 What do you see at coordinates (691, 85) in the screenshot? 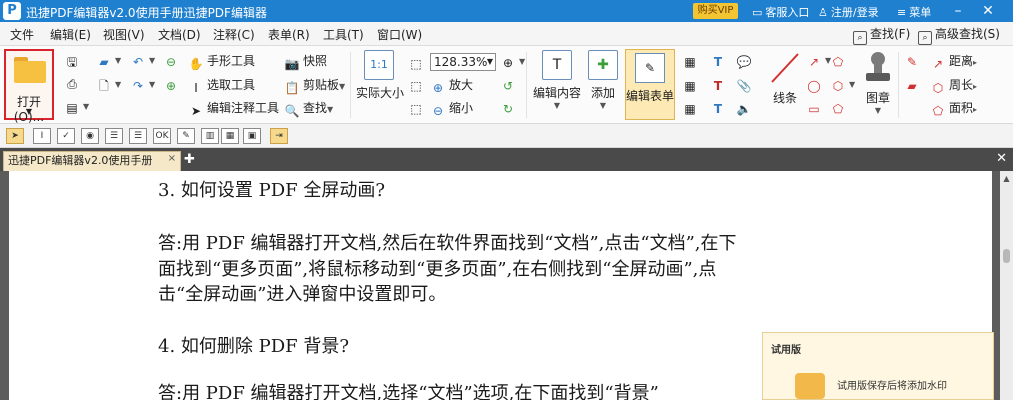
I see `checkbox-field-button: ▦` at bounding box center [691, 85].